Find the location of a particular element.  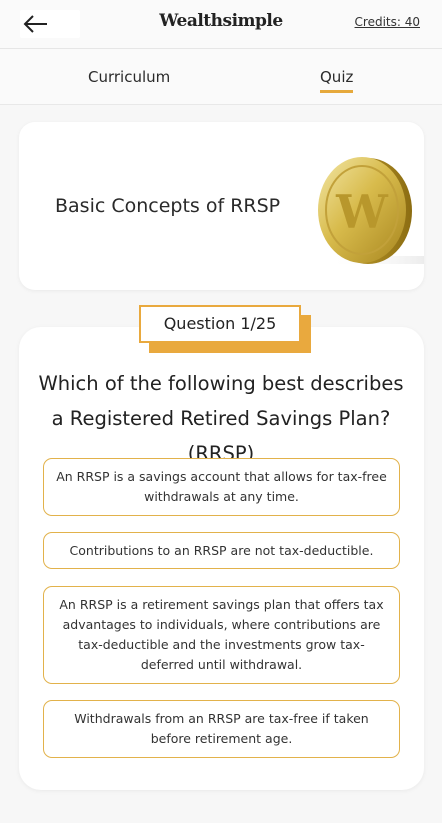

tab-bar: Curriculum Quiz is located at coordinates (221, 77).